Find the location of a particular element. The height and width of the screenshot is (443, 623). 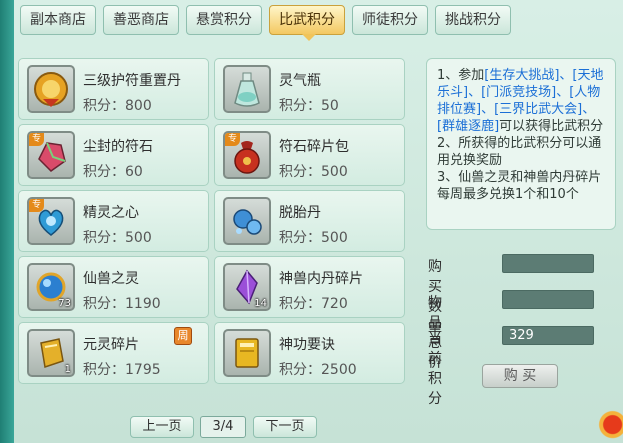

gold-amulet-icon is located at coordinates (51, 89).